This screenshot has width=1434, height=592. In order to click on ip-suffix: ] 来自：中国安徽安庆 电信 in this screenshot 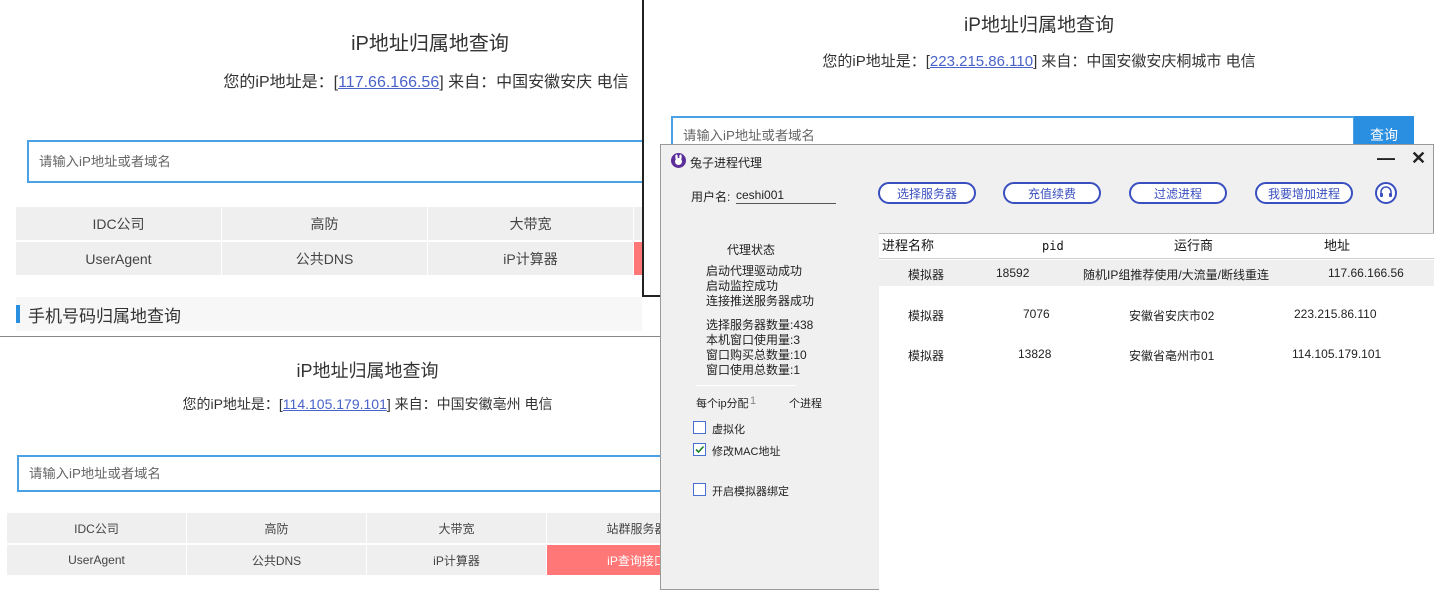, I will do `click(534, 82)`.